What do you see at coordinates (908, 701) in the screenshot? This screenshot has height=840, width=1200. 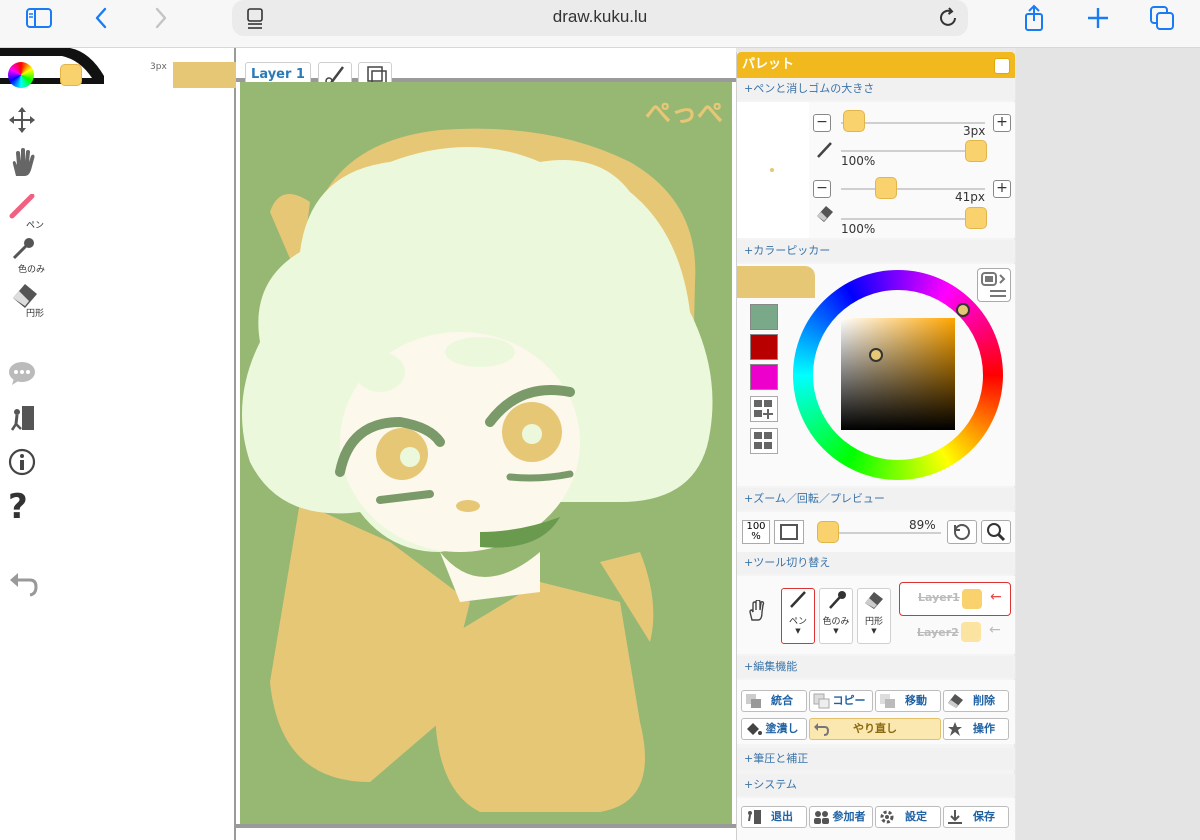 I see `move-button: 移動` at bounding box center [908, 701].